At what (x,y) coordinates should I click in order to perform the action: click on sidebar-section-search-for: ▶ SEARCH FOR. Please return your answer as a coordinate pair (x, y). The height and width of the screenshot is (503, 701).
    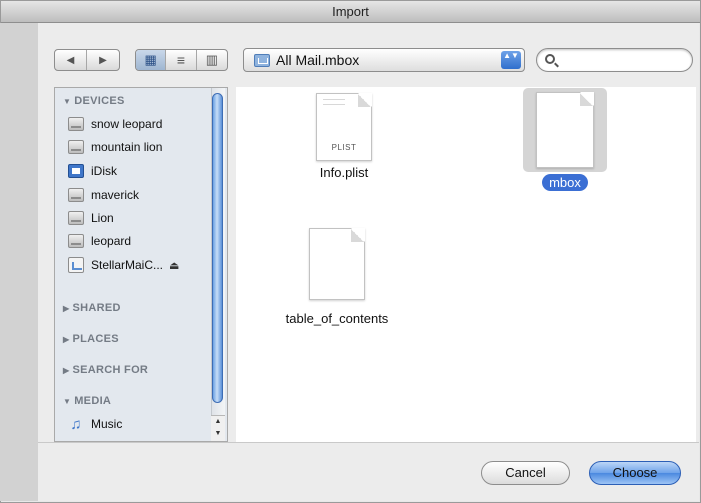
    Looking at the image, I should click on (105, 370).